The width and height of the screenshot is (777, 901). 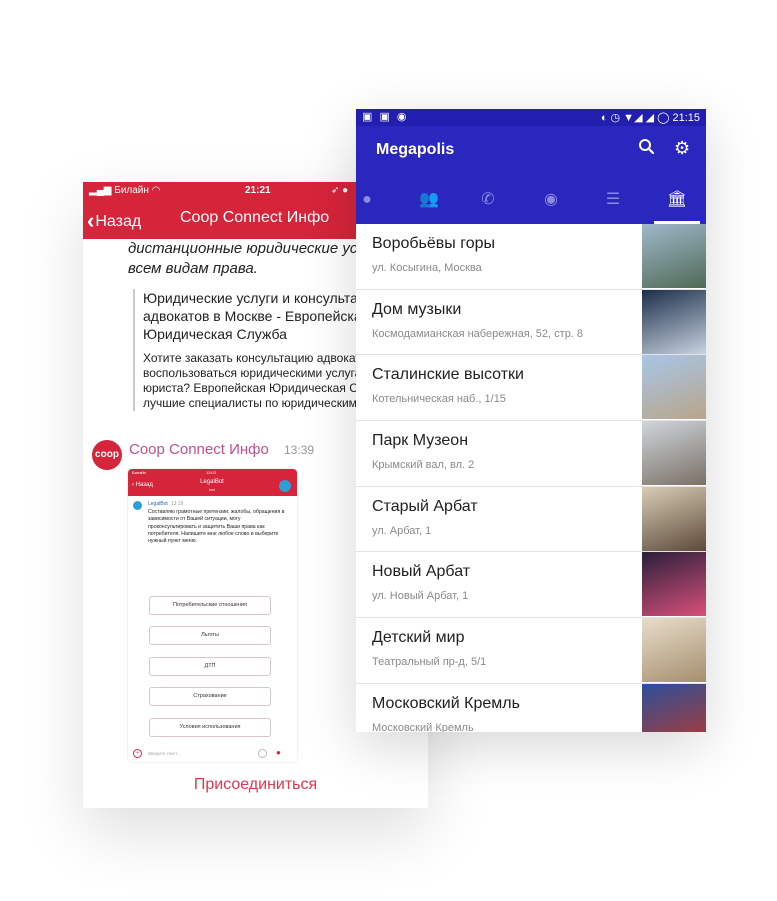 I want to click on place-item: Детский мир Театральный пр-д, 5/1, so click(x=531, y=651).